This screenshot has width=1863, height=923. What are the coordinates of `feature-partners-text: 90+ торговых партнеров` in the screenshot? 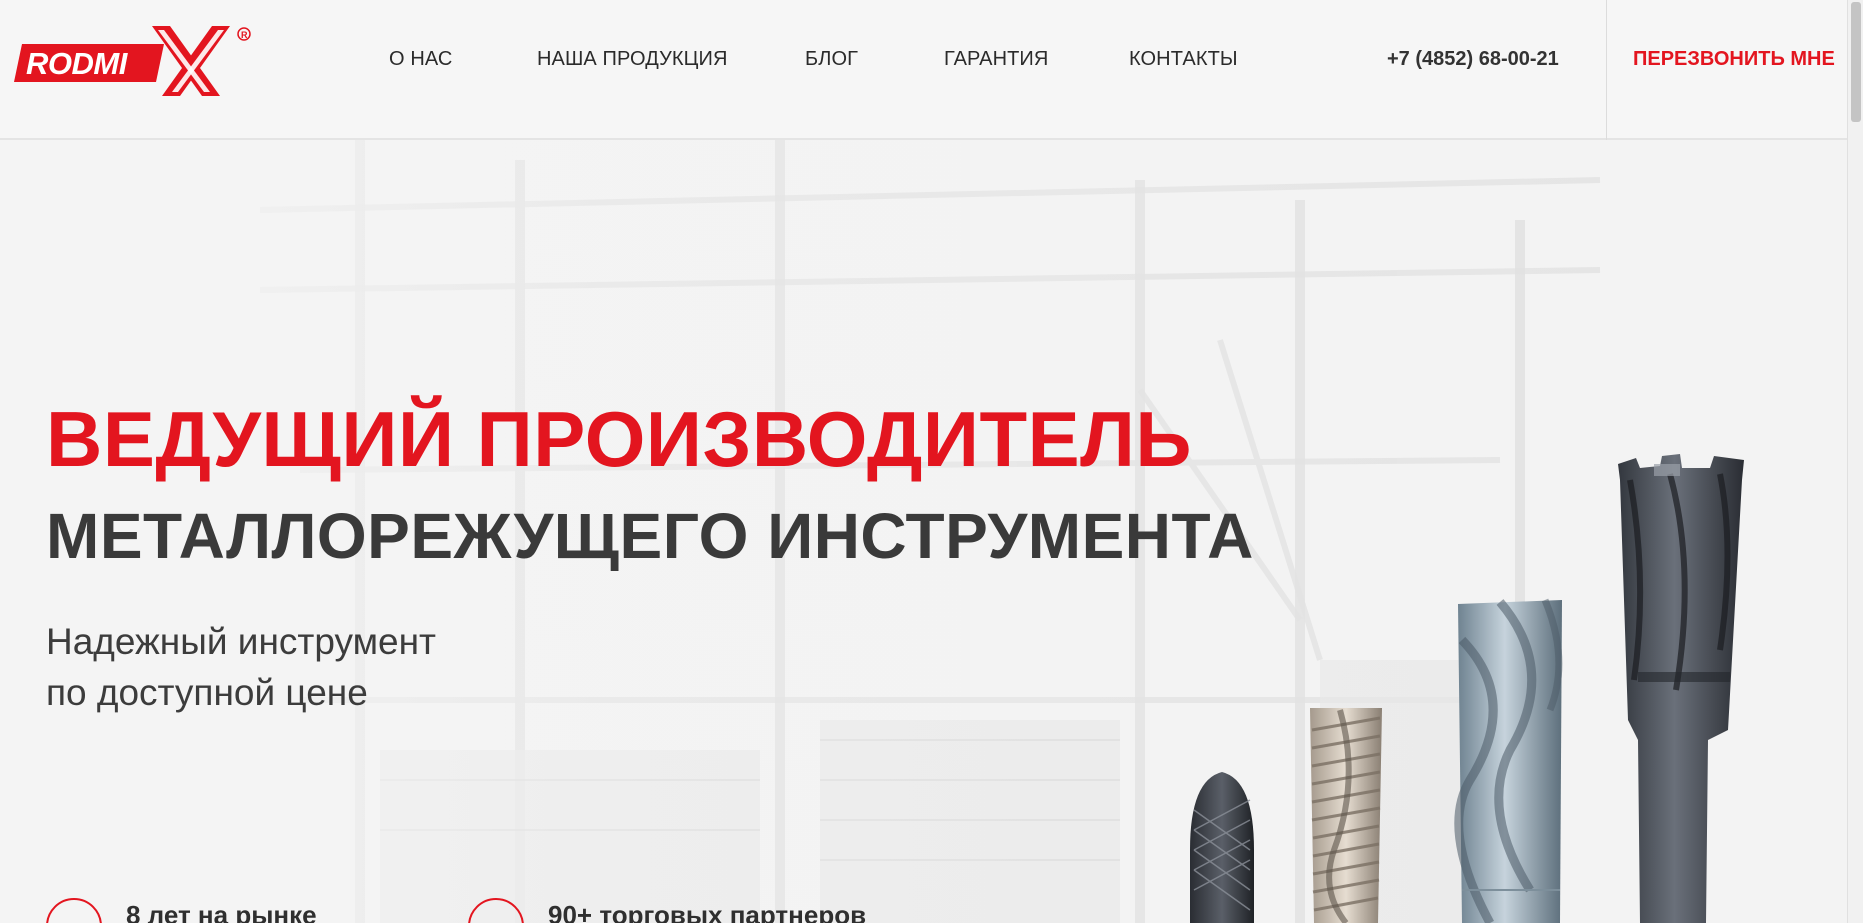 It's located at (707, 911).